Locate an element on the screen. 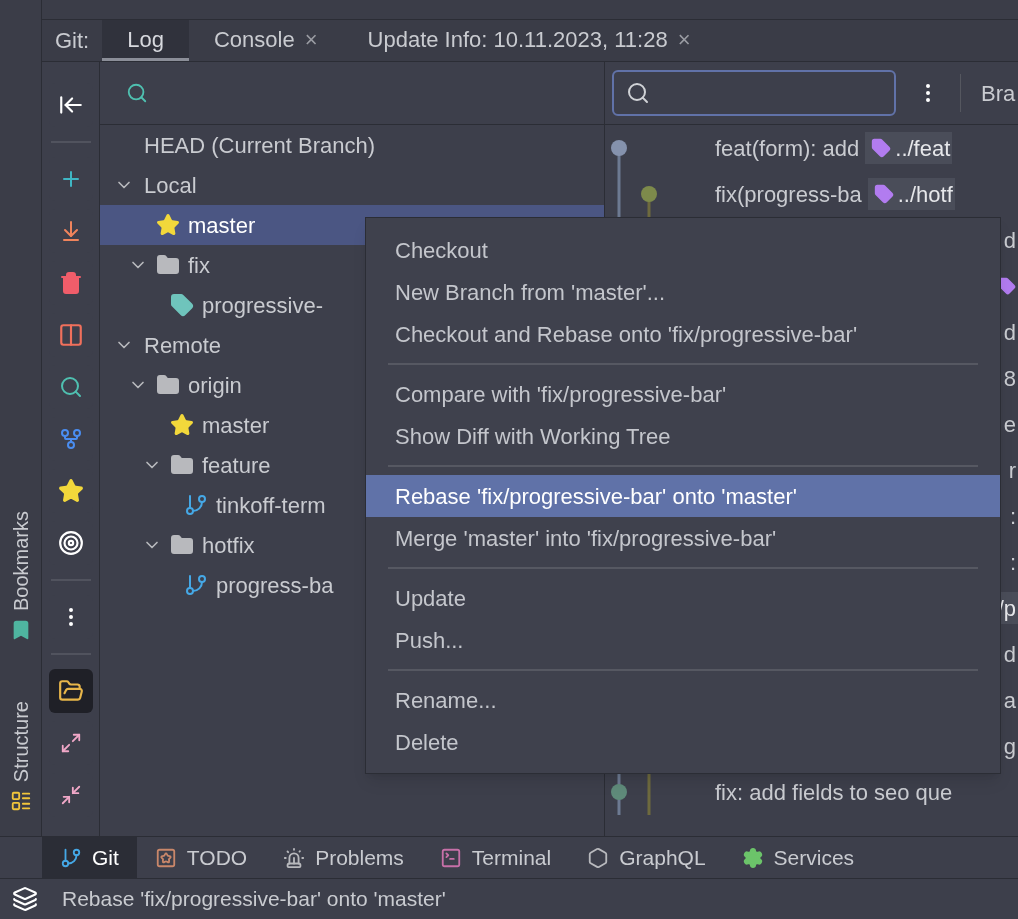 This screenshot has width=1018, height=919. commit-message: a is located at coordinates (1009, 700).